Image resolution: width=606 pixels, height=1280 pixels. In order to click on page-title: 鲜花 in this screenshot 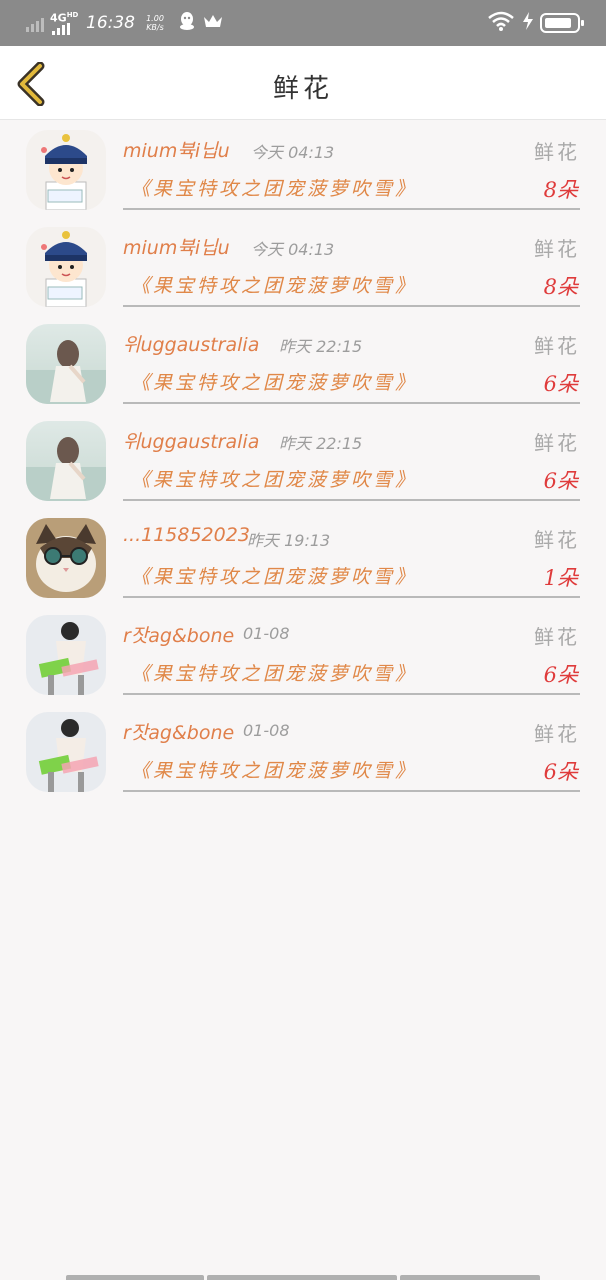, I will do `click(302, 89)`.